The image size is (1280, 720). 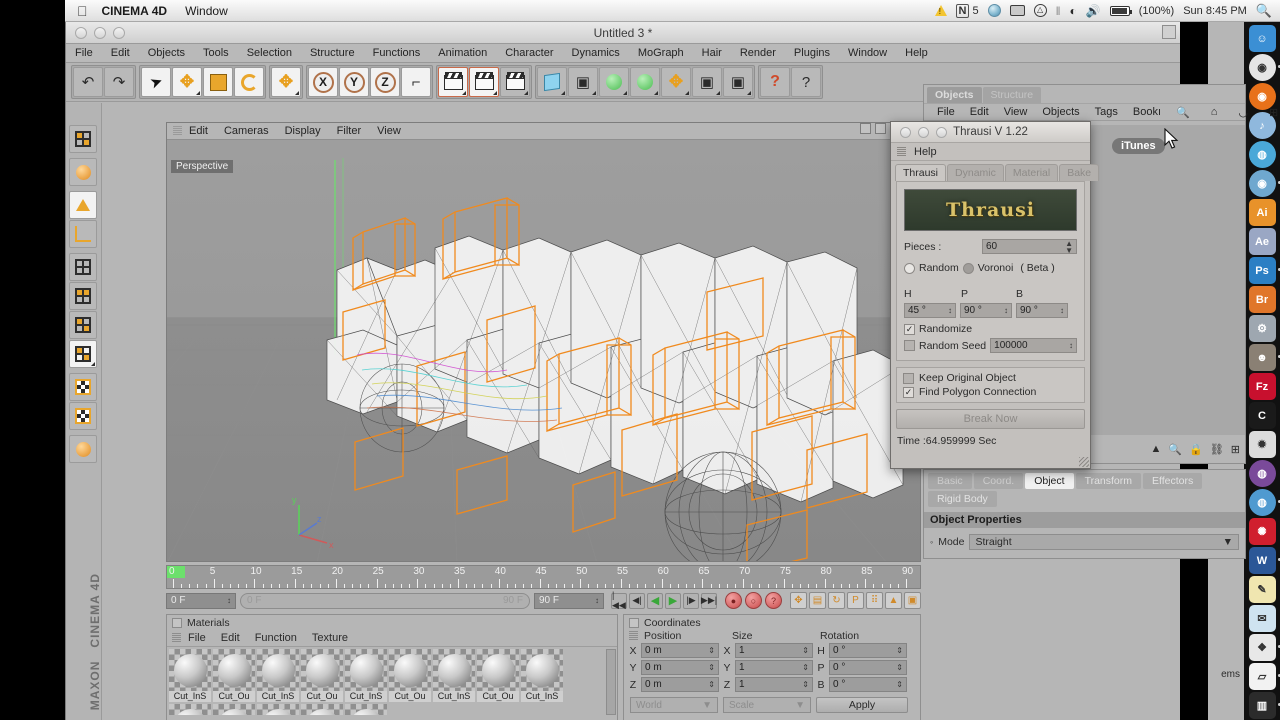 What do you see at coordinates (1006, 311) in the screenshot?
I see `p-stepper-icon: ↕` at bounding box center [1006, 311].